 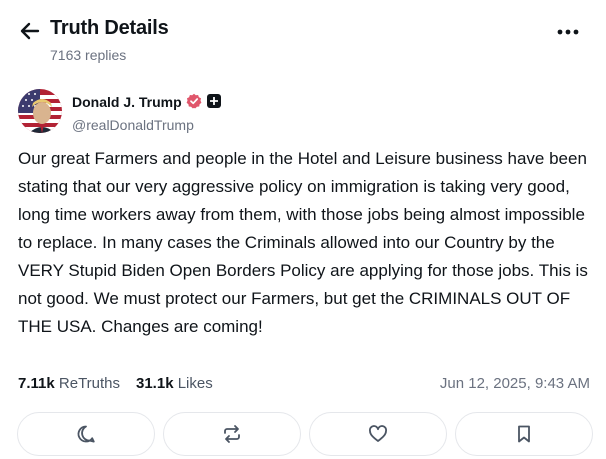 I want to click on retruths-label: ReTruths, so click(x=89, y=383).